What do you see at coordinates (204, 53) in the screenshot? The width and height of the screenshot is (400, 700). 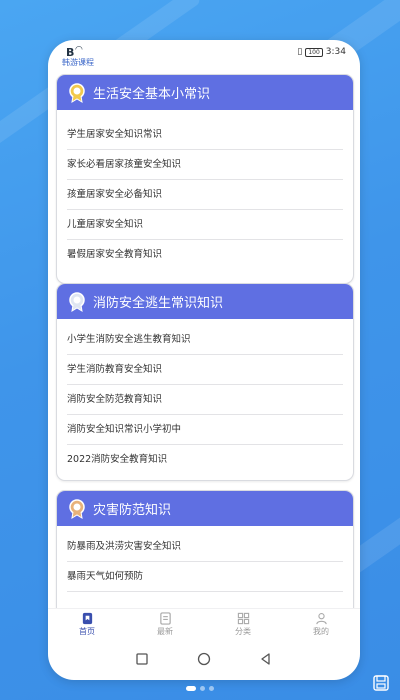 I see `status-bar: B ◠ 韩游课程 ▯ 100 3:34` at bounding box center [204, 53].